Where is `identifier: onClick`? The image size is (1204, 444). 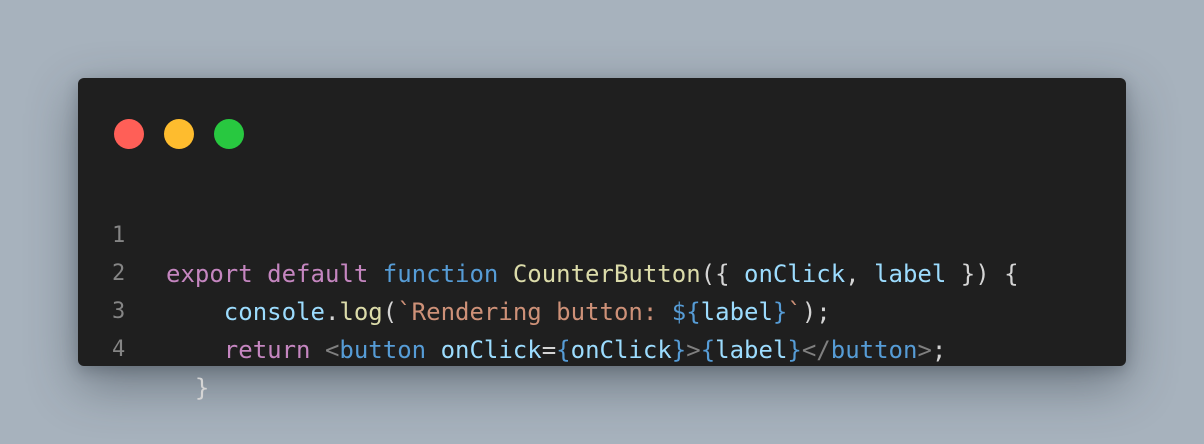
identifier: onClick is located at coordinates (621, 350).